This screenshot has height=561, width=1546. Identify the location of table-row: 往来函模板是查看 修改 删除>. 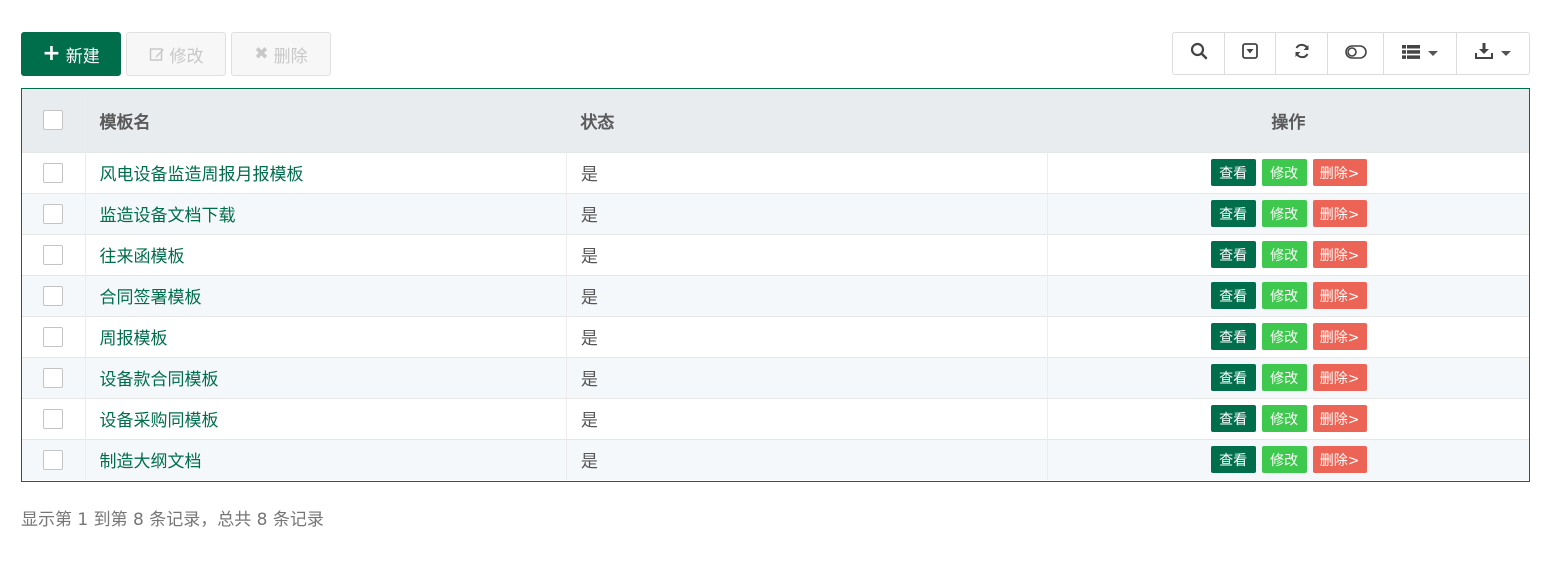
(775, 254).